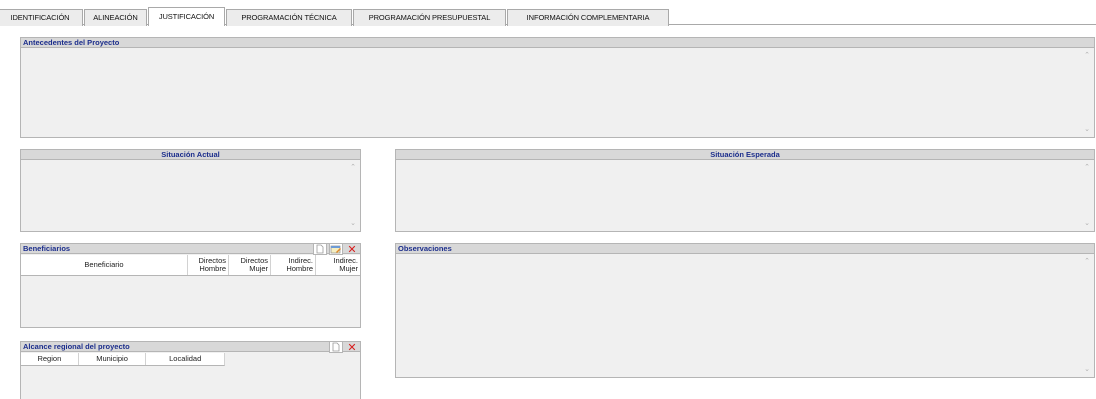 The height and width of the screenshot is (399, 1096). What do you see at coordinates (190, 155) in the screenshot?
I see `situacion-actual-title: Situación Actual` at bounding box center [190, 155].